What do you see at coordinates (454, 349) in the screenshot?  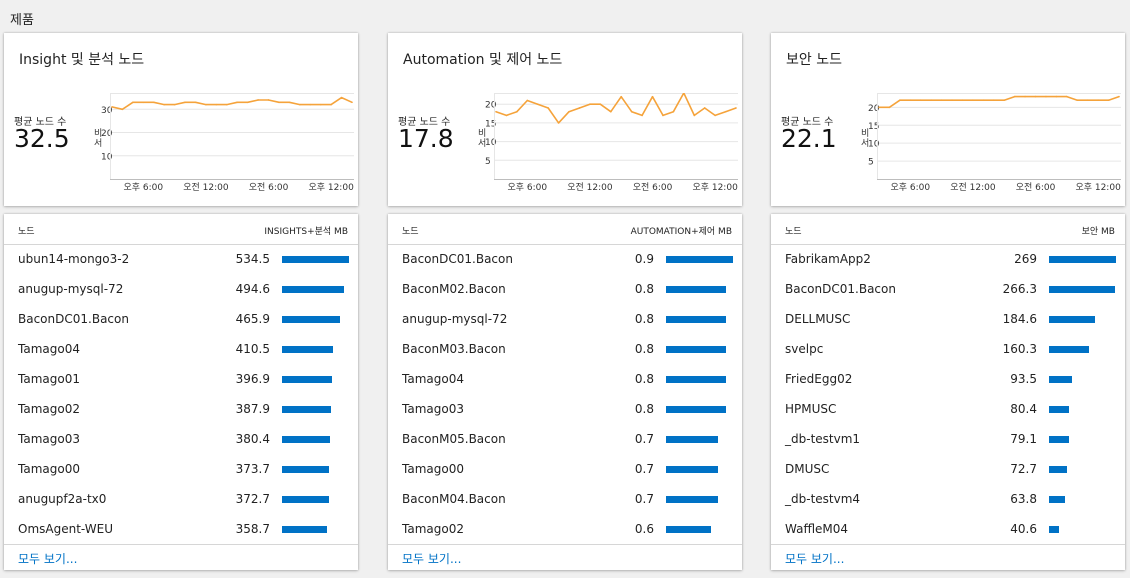 I see `node-name: BaconM03.Bacon` at bounding box center [454, 349].